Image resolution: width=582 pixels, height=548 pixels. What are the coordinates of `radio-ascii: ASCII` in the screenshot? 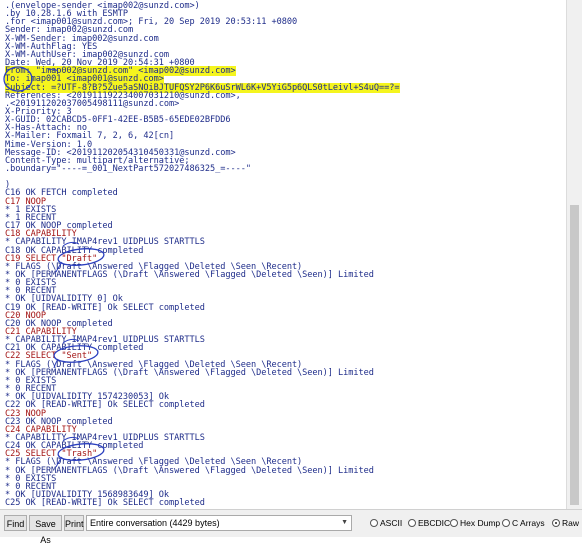 It's located at (386, 523).